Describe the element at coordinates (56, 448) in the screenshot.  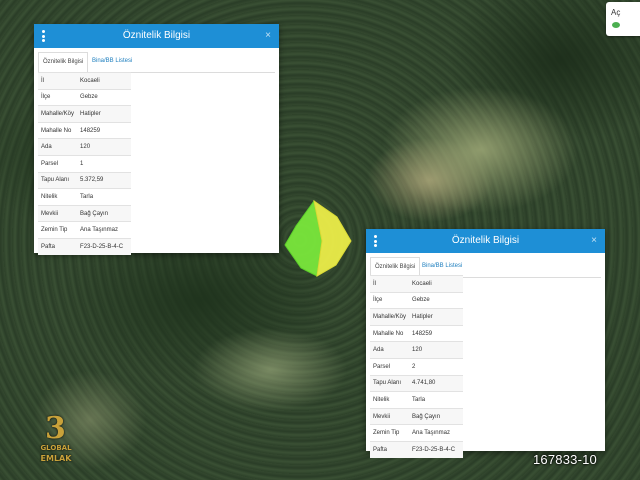
I see `logo-line-1: GLOBAL` at that location.